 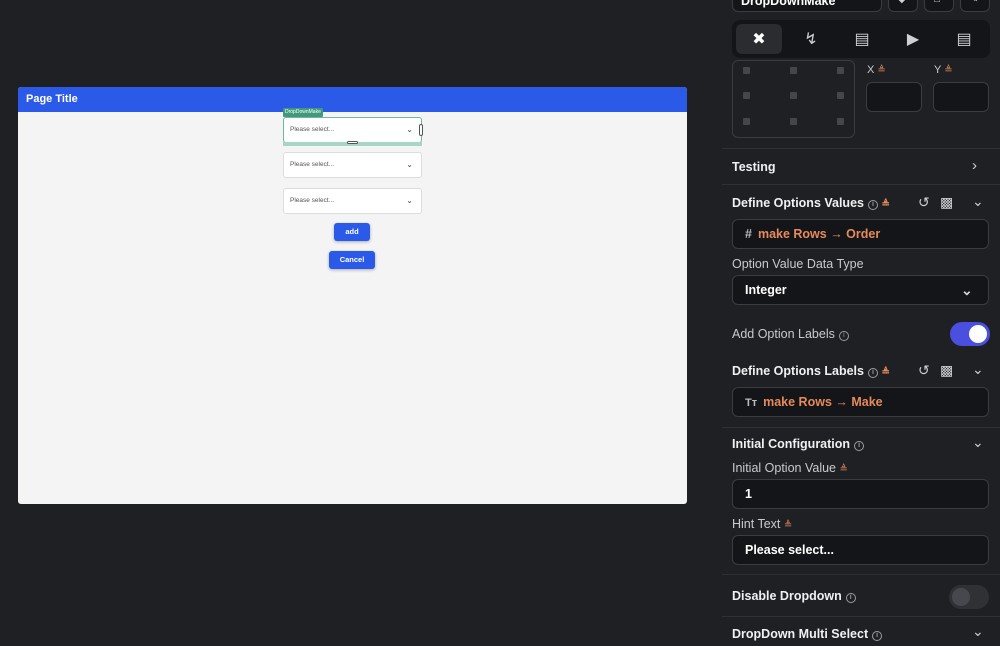 What do you see at coordinates (754, 167) in the screenshot?
I see `testing-label: Testing` at bounding box center [754, 167].